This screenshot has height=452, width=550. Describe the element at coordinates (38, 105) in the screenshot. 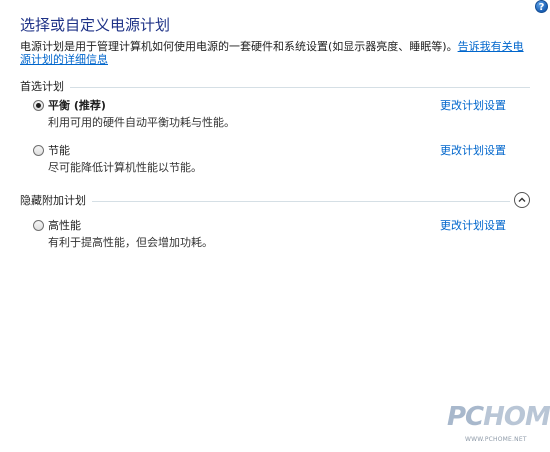

I see `radio-balanced` at that location.